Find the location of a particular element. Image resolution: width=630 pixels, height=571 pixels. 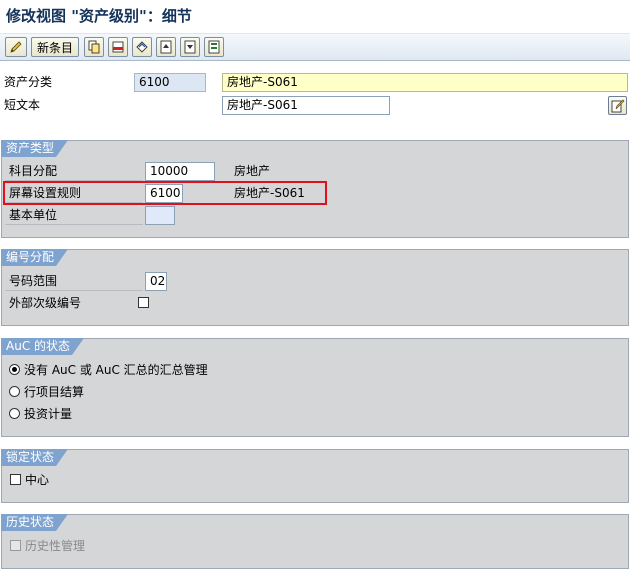

history-status-group: 历史状态 历史性管理 is located at coordinates (315, 541).